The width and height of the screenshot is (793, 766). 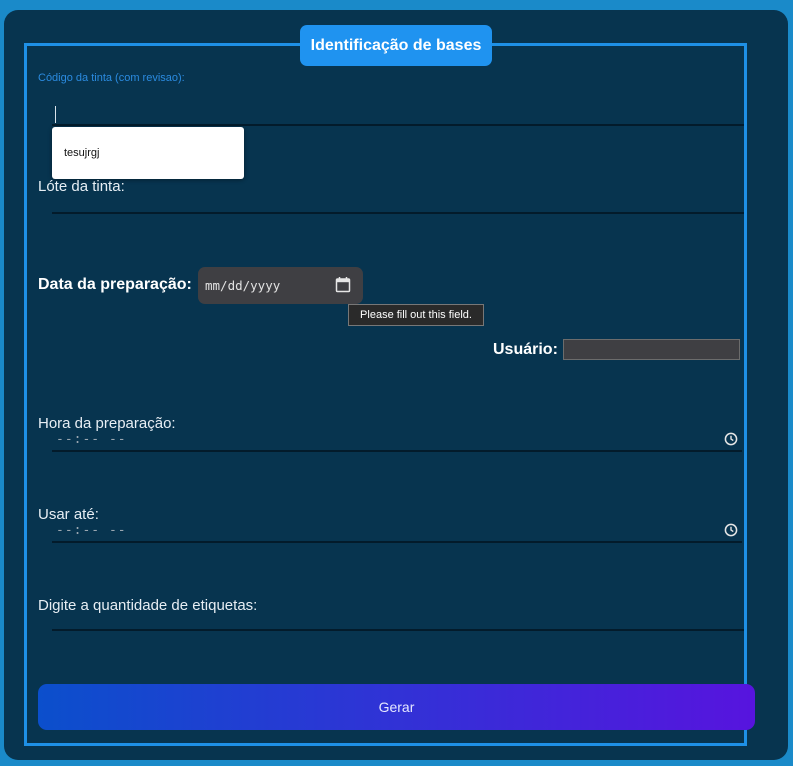 What do you see at coordinates (397, 440) in the screenshot?
I see `hora-input` at bounding box center [397, 440].